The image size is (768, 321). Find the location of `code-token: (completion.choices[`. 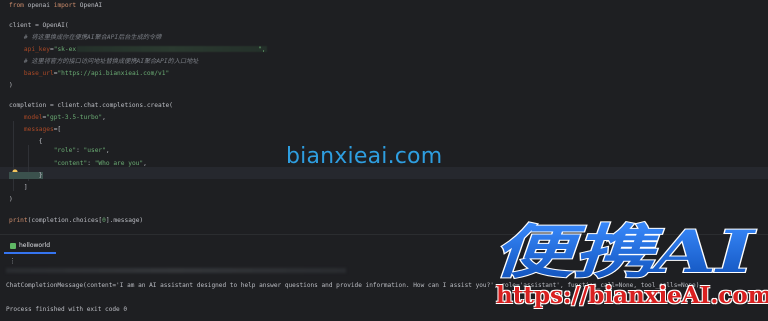

code-token: (completion.choices[ is located at coordinates (65, 220).